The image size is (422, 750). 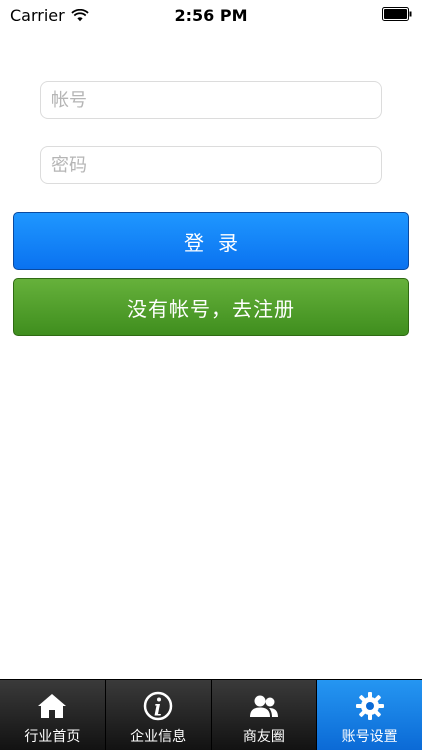 I want to click on status-right, so click(x=397, y=14).